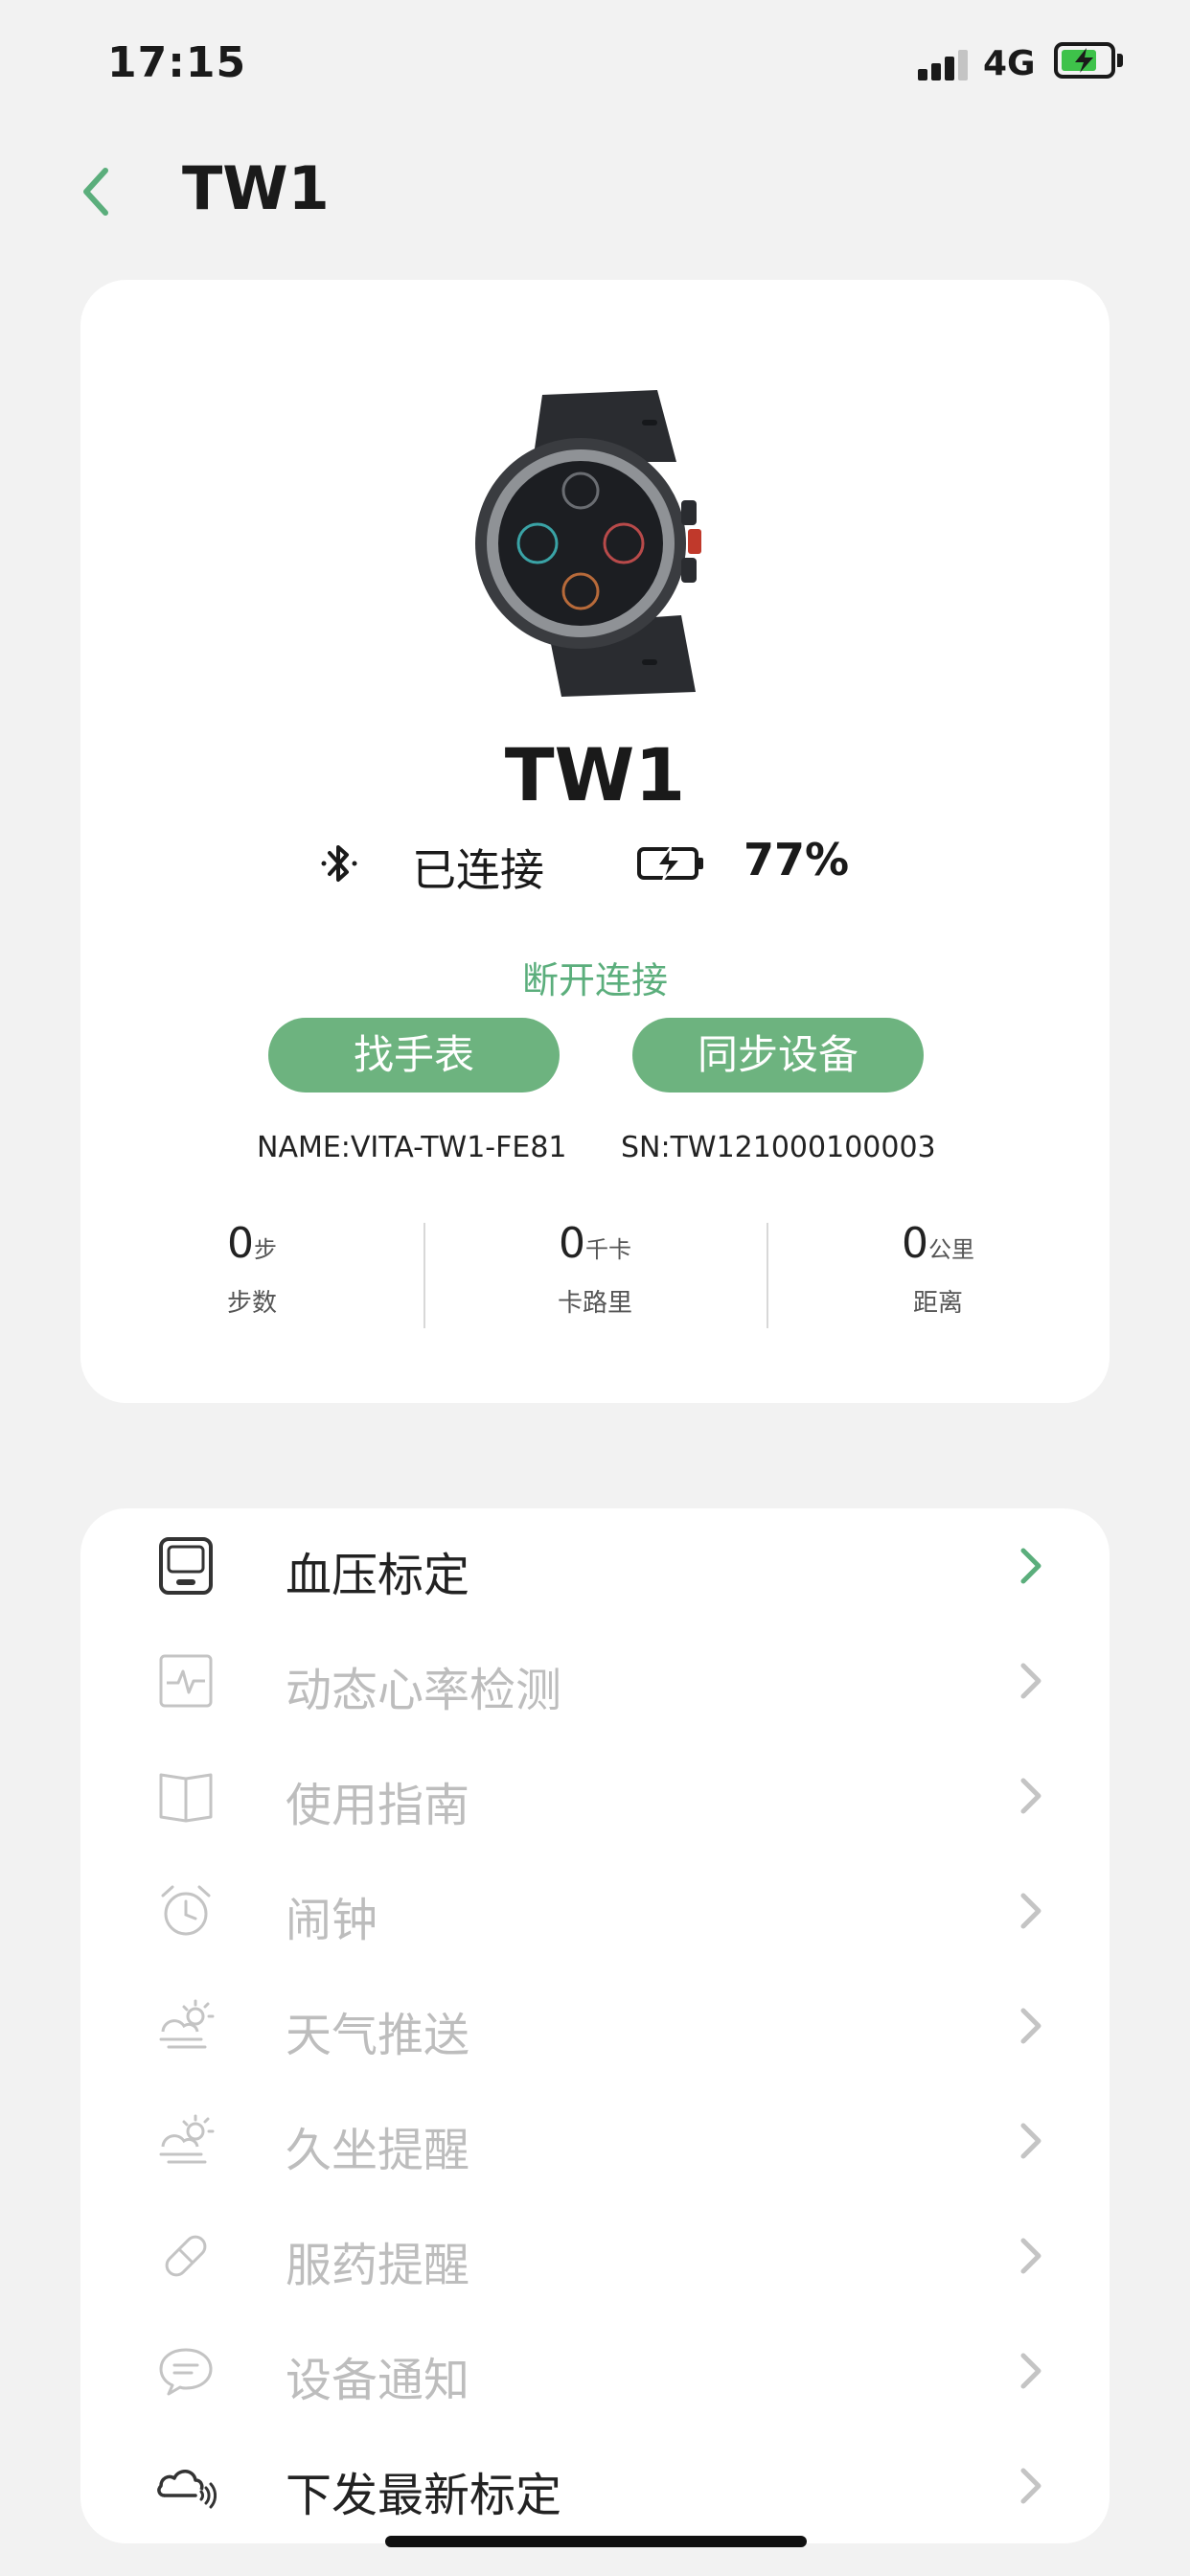 Image resolution: width=1190 pixels, height=2576 pixels. What do you see at coordinates (187, 2024) in the screenshot?
I see `weather-icon` at bounding box center [187, 2024].